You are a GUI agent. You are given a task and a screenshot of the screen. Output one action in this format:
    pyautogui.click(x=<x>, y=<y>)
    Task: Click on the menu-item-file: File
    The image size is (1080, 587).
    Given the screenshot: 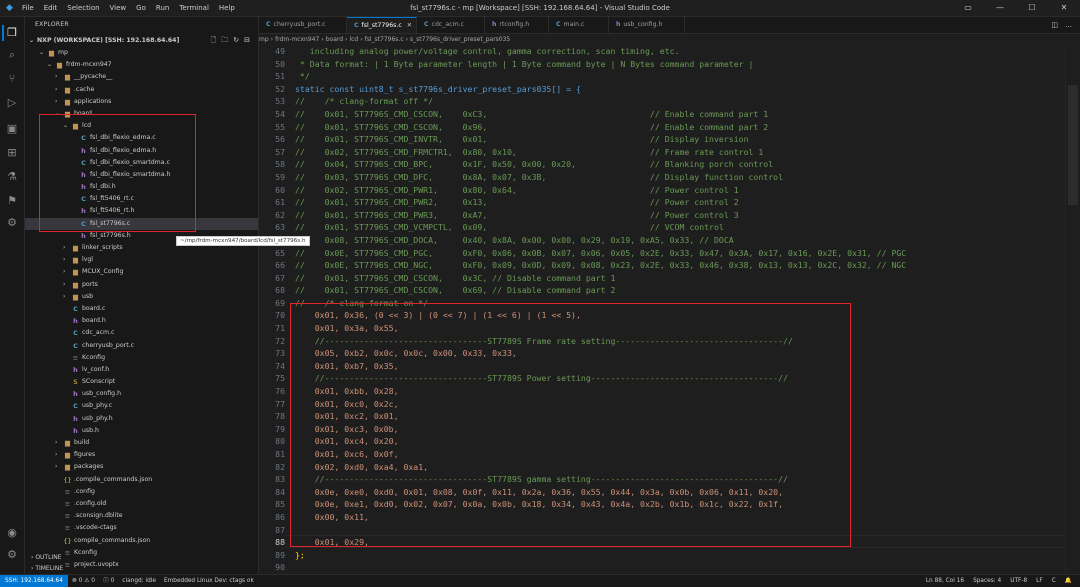 What is the action you would take?
    pyautogui.click(x=28, y=8)
    